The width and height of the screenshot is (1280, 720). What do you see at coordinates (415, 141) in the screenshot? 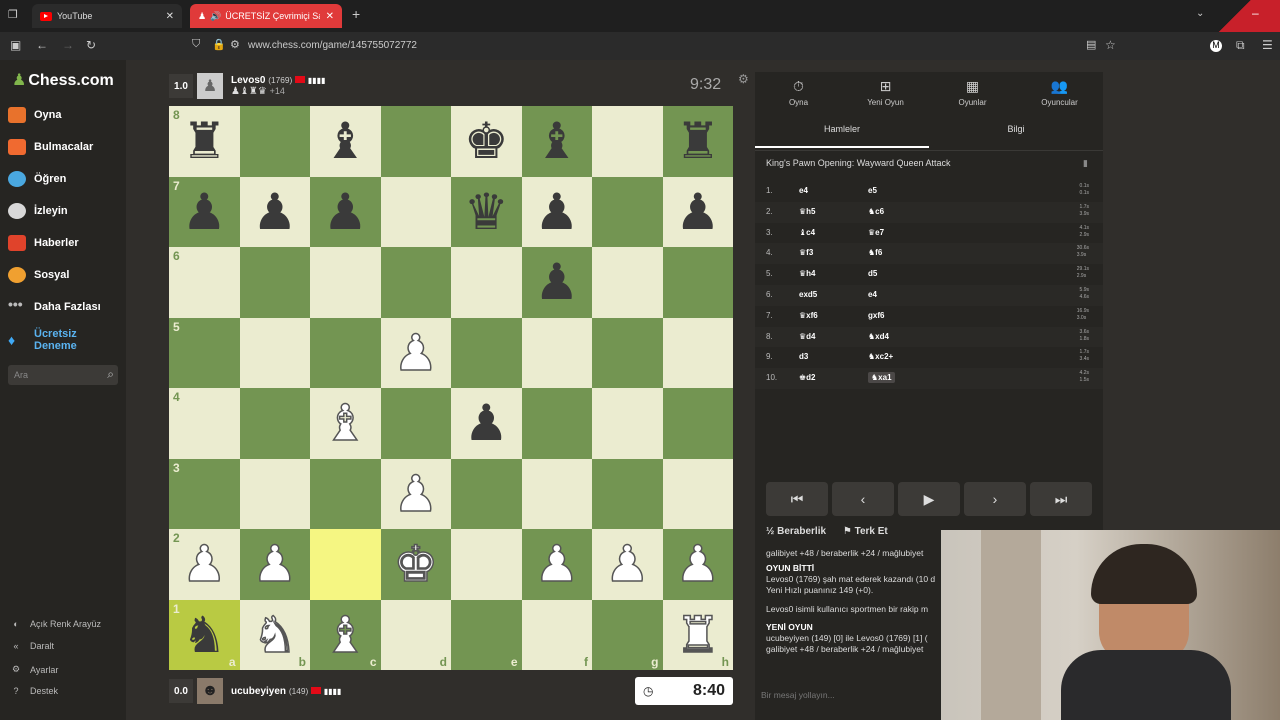
I see `square-d8` at bounding box center [415, 141].